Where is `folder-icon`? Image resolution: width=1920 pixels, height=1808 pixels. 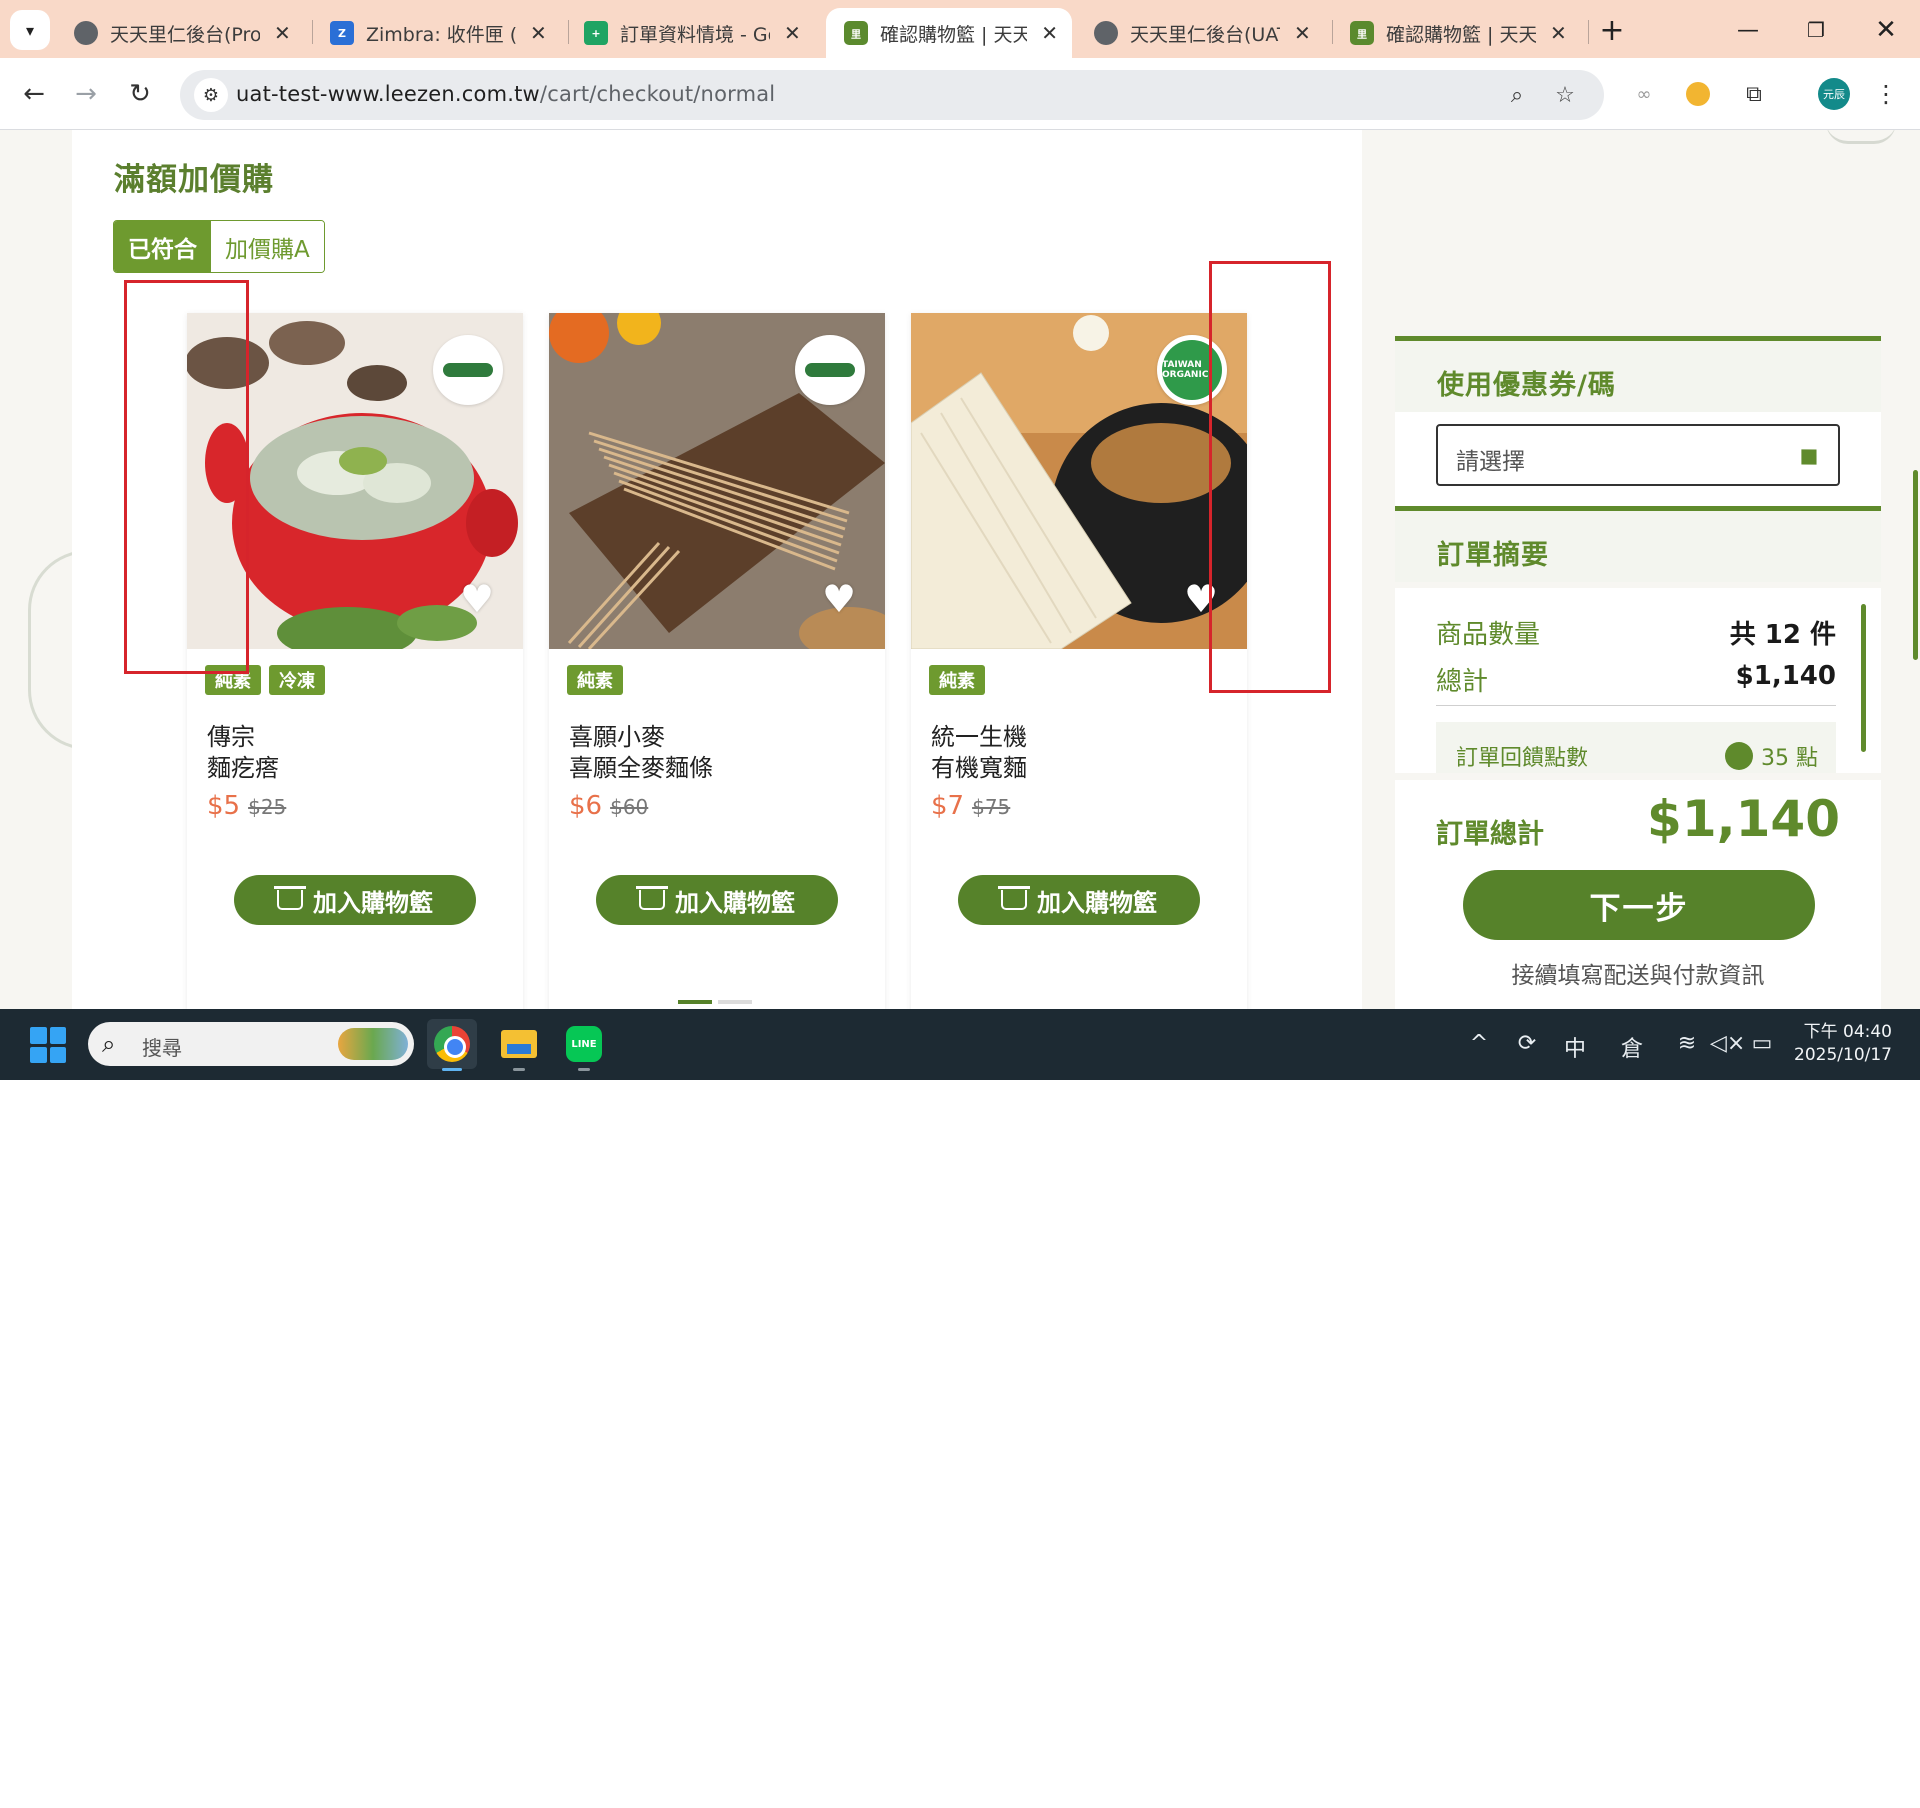
folder-icon is located at coordinates (519, 1044).